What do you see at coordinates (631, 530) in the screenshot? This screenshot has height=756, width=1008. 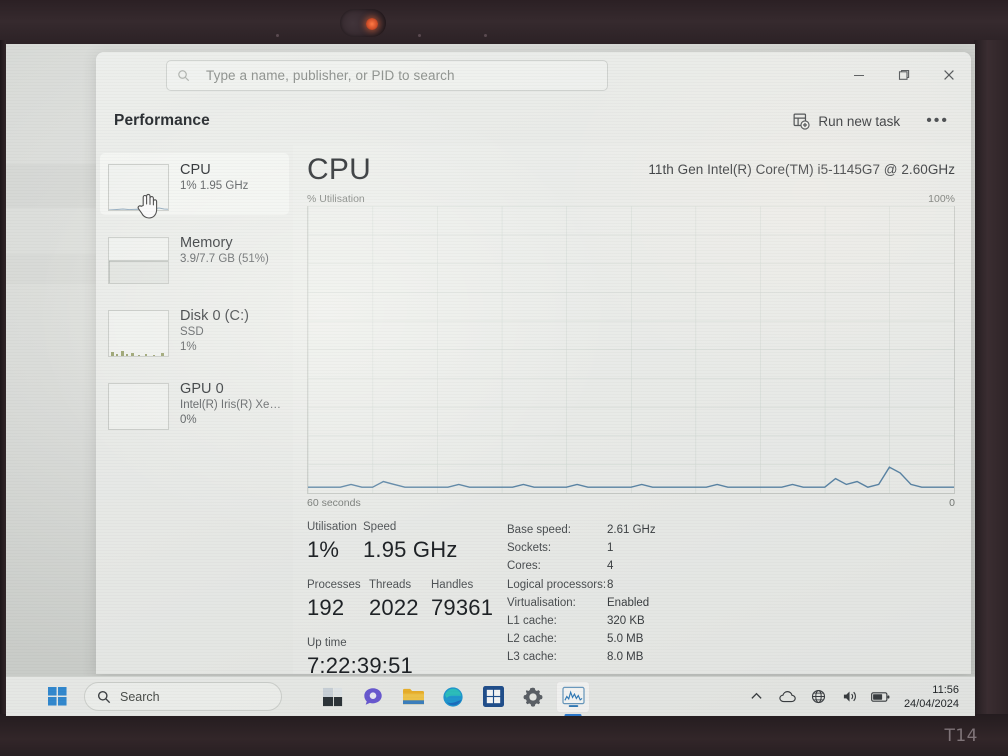 I see `spec-value: 2.61 GHz` at bounding box center [631, 530].